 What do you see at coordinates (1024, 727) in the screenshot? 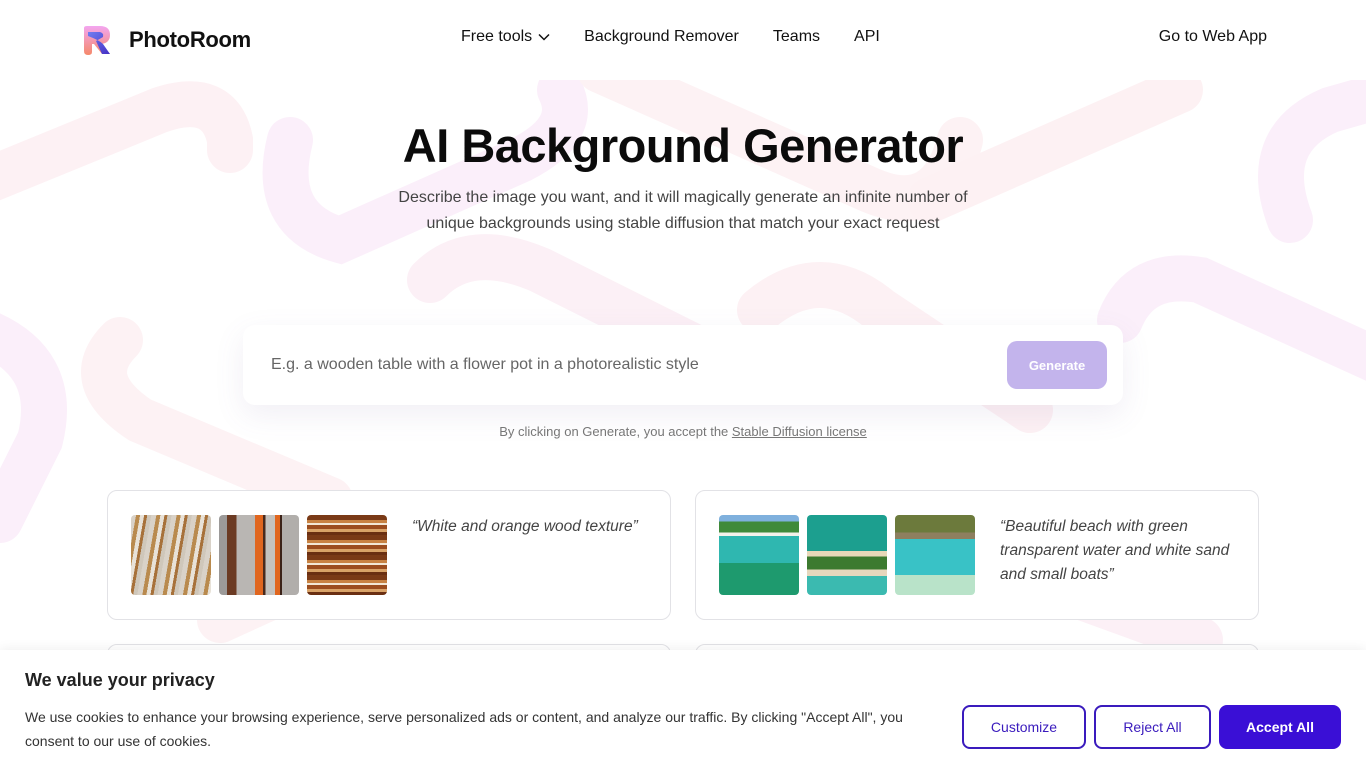
I see `customize-button: Customize` at bounding box center [1024, 727].